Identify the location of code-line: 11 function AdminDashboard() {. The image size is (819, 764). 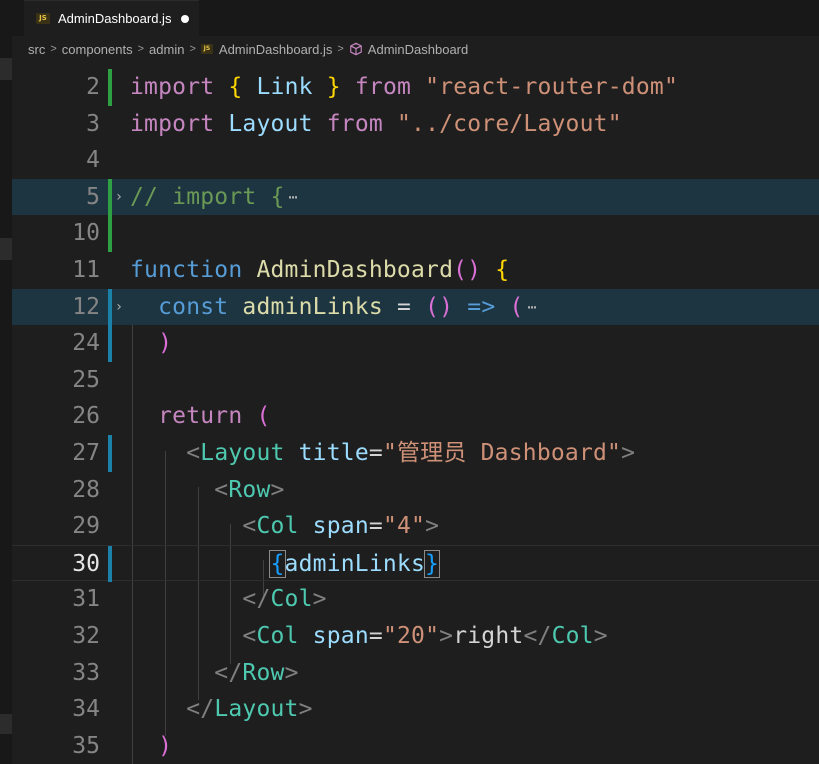
(415, 270).